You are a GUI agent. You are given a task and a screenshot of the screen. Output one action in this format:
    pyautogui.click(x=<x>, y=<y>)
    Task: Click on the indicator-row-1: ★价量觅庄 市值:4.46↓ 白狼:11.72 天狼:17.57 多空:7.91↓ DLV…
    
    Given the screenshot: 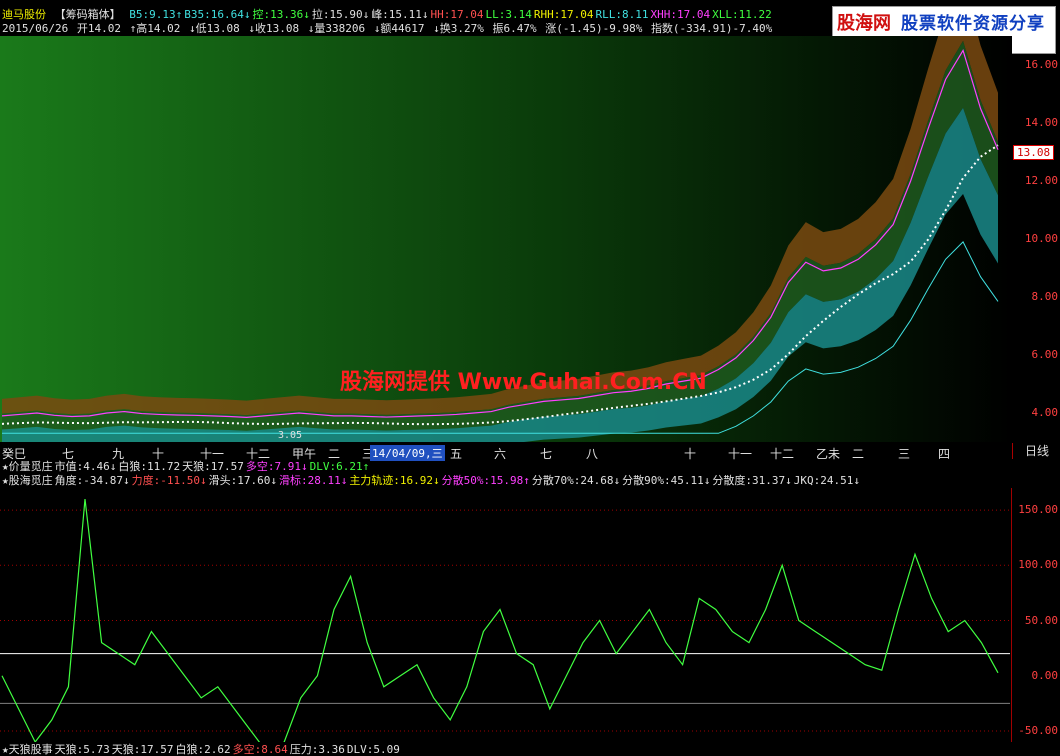 What is the action you would take?
    pyautogui.click(x=186, y=466)
    